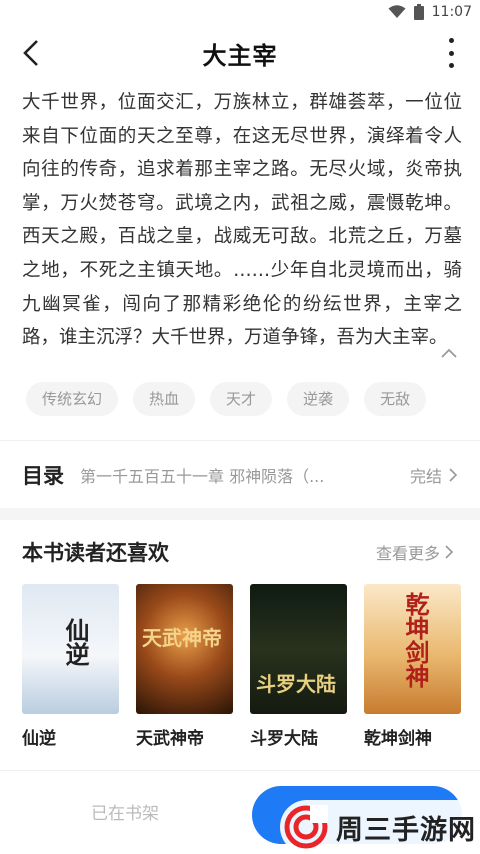 The image size is (480, 854). Describe the element at coordinates (415, 640) in the screenshot. I see `cover-title: 乾坤剑神` at that location.